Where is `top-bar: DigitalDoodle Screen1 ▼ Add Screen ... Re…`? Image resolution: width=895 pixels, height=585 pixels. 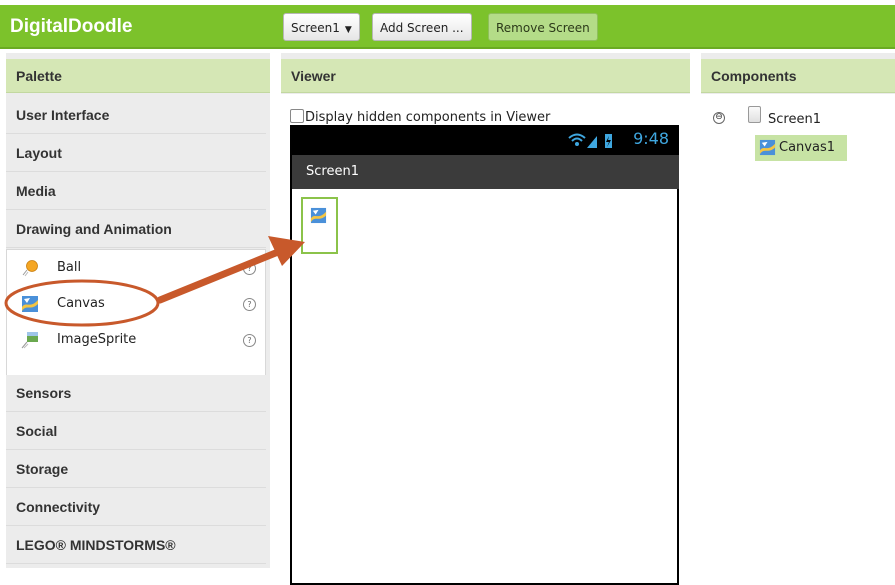
top-bar: DigitalDoodle Screen1 ▼ Add Screen ... Re… is located at coordinates (447, 26).